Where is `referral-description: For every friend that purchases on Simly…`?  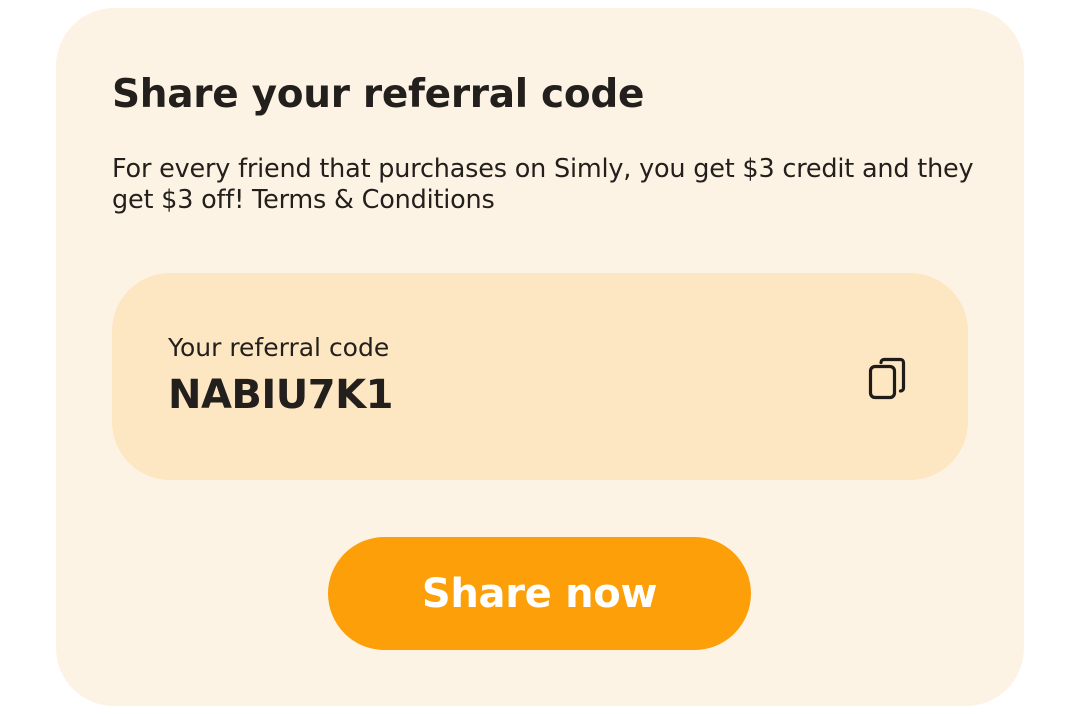 referral-description: For every friend that purchases on Simly… is located at coordinates (552, 185).